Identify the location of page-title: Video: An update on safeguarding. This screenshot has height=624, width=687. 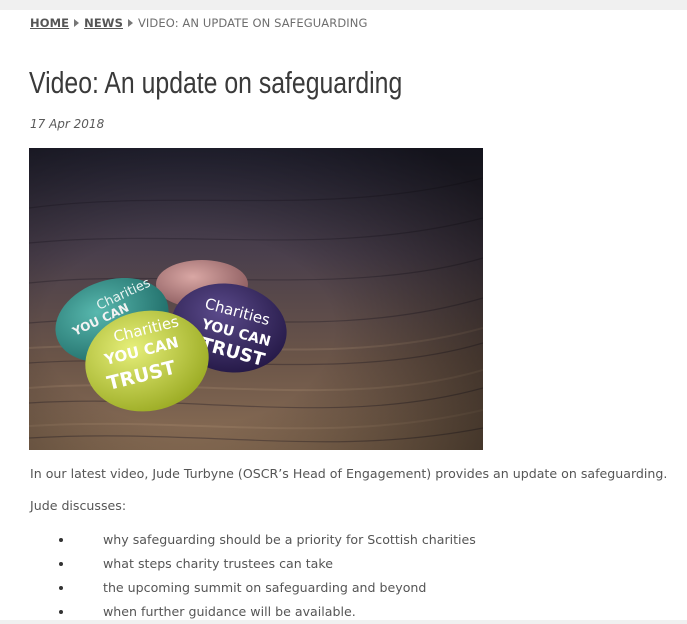
(216, 82).